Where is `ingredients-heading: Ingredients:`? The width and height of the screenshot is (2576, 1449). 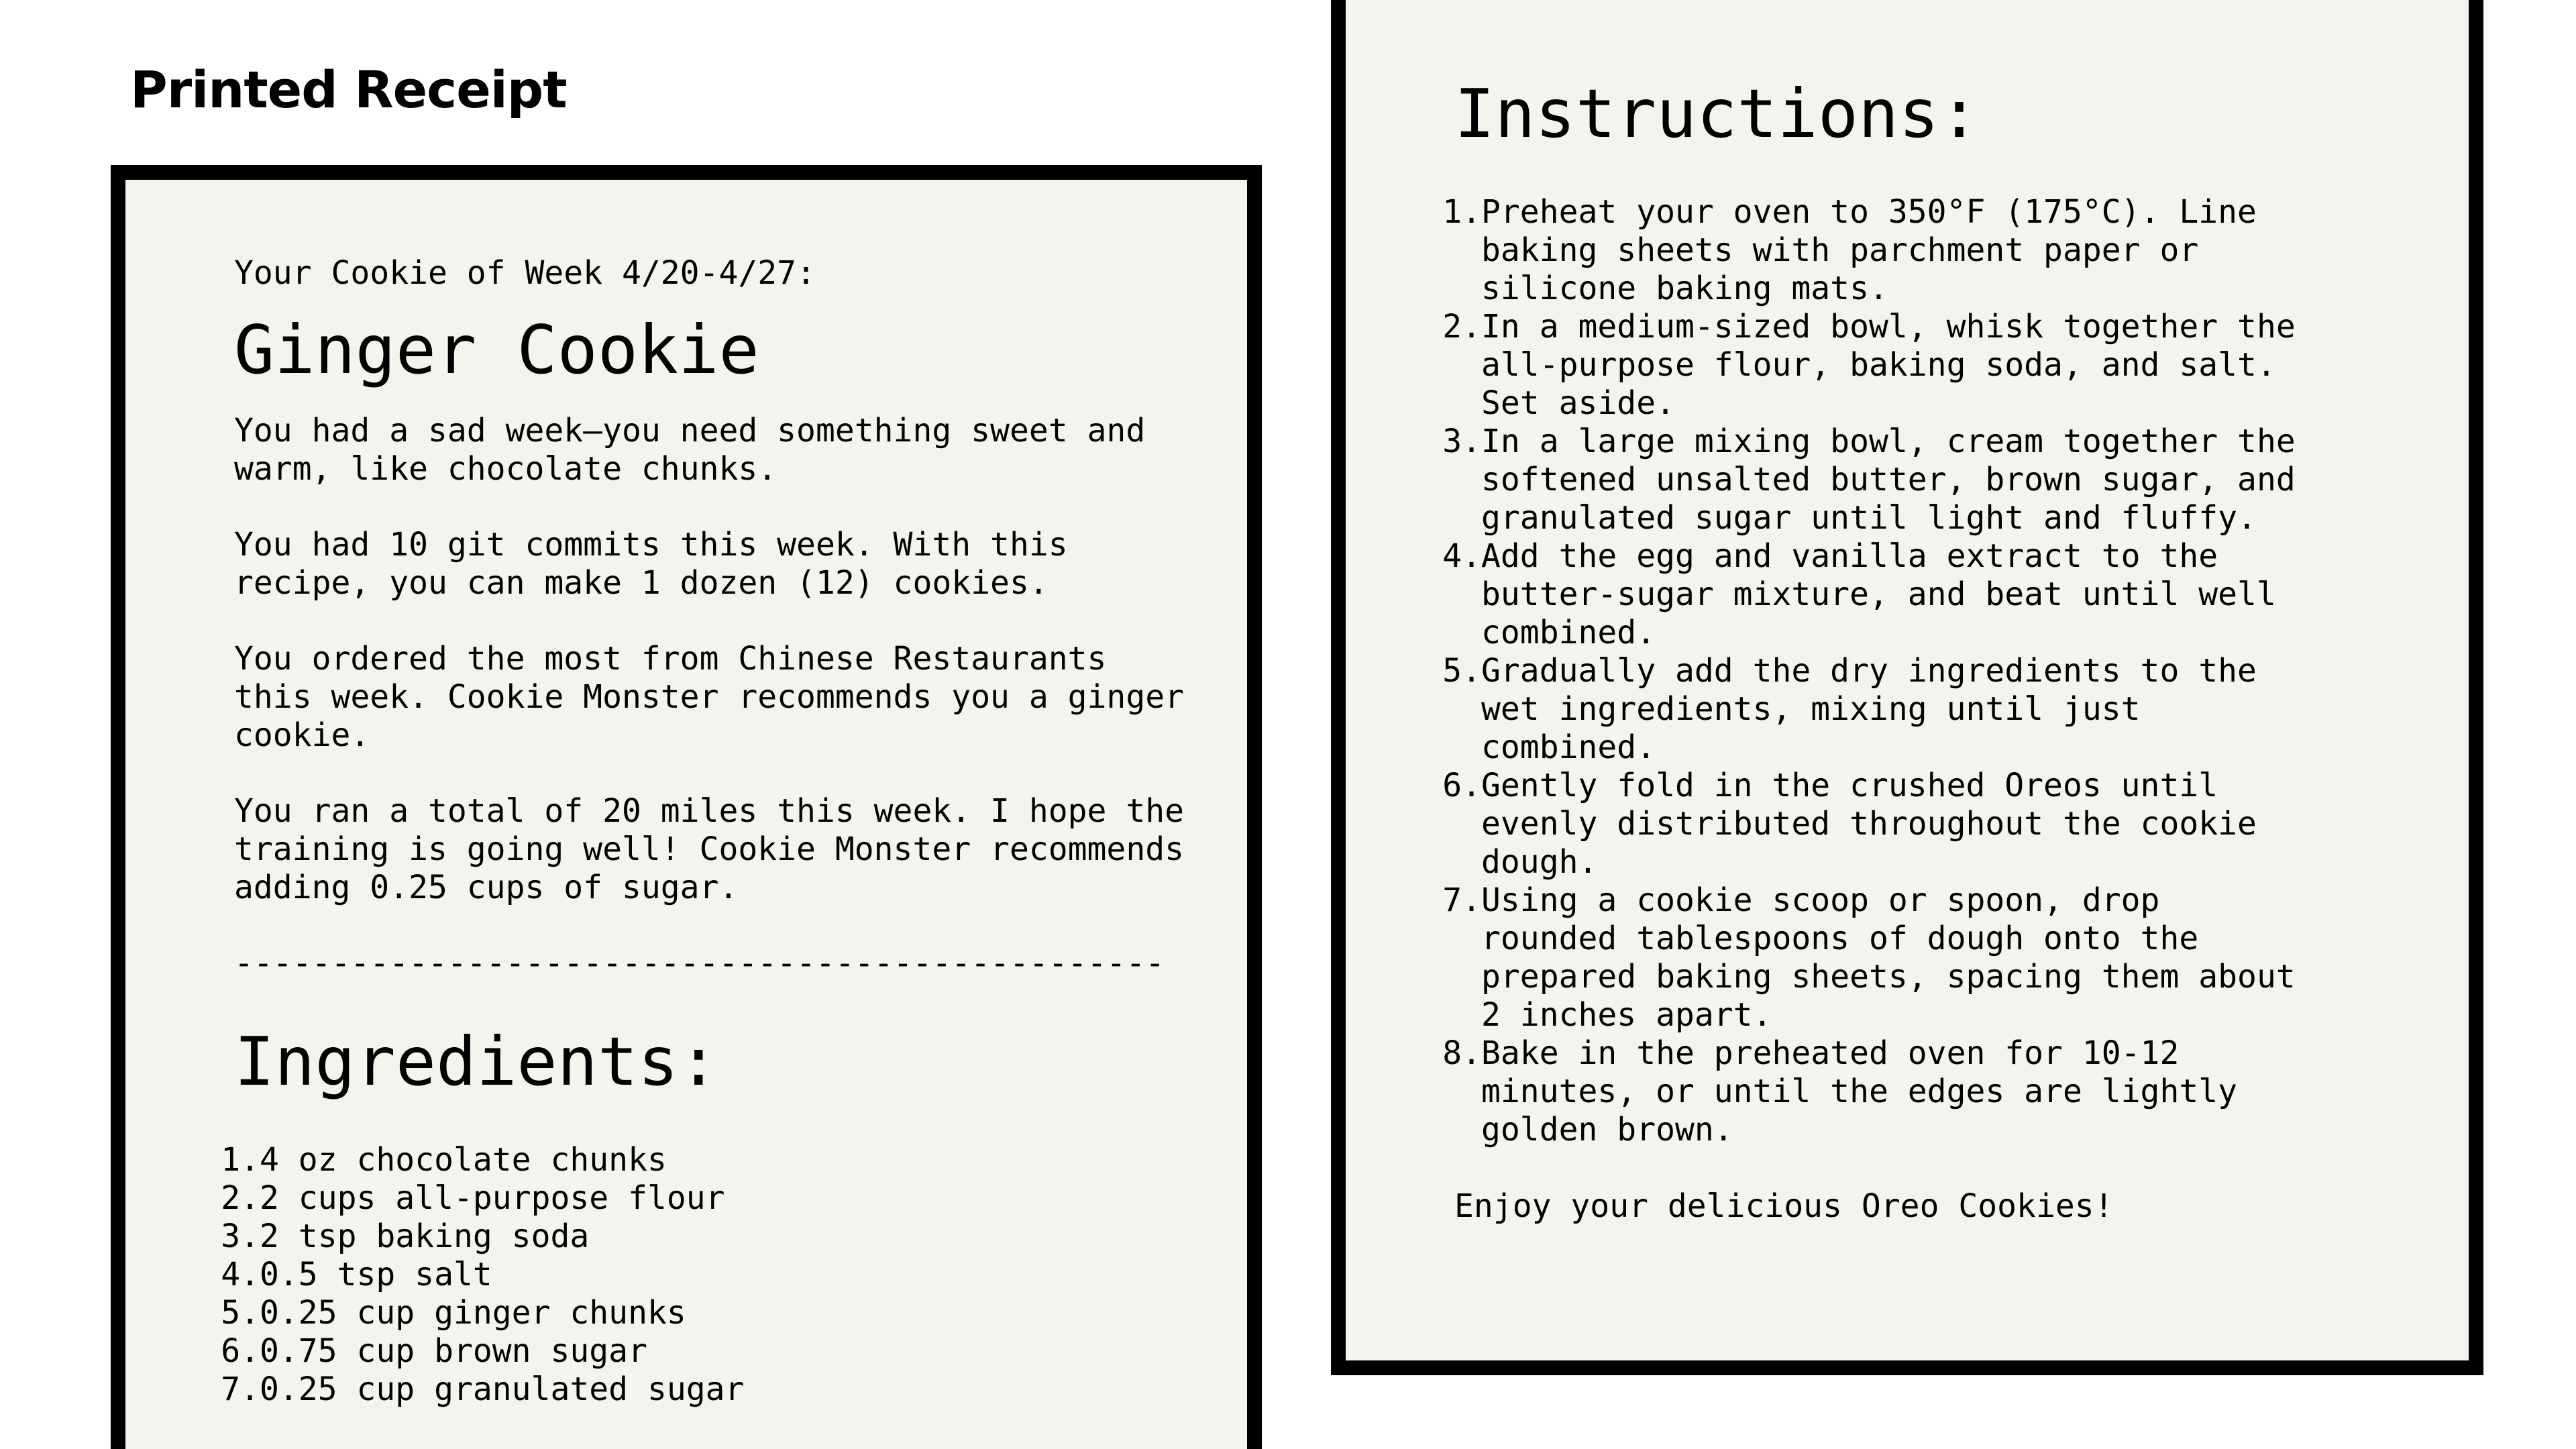
ingredients-heading: Ingredients: is located at coordinates (476, 1061).